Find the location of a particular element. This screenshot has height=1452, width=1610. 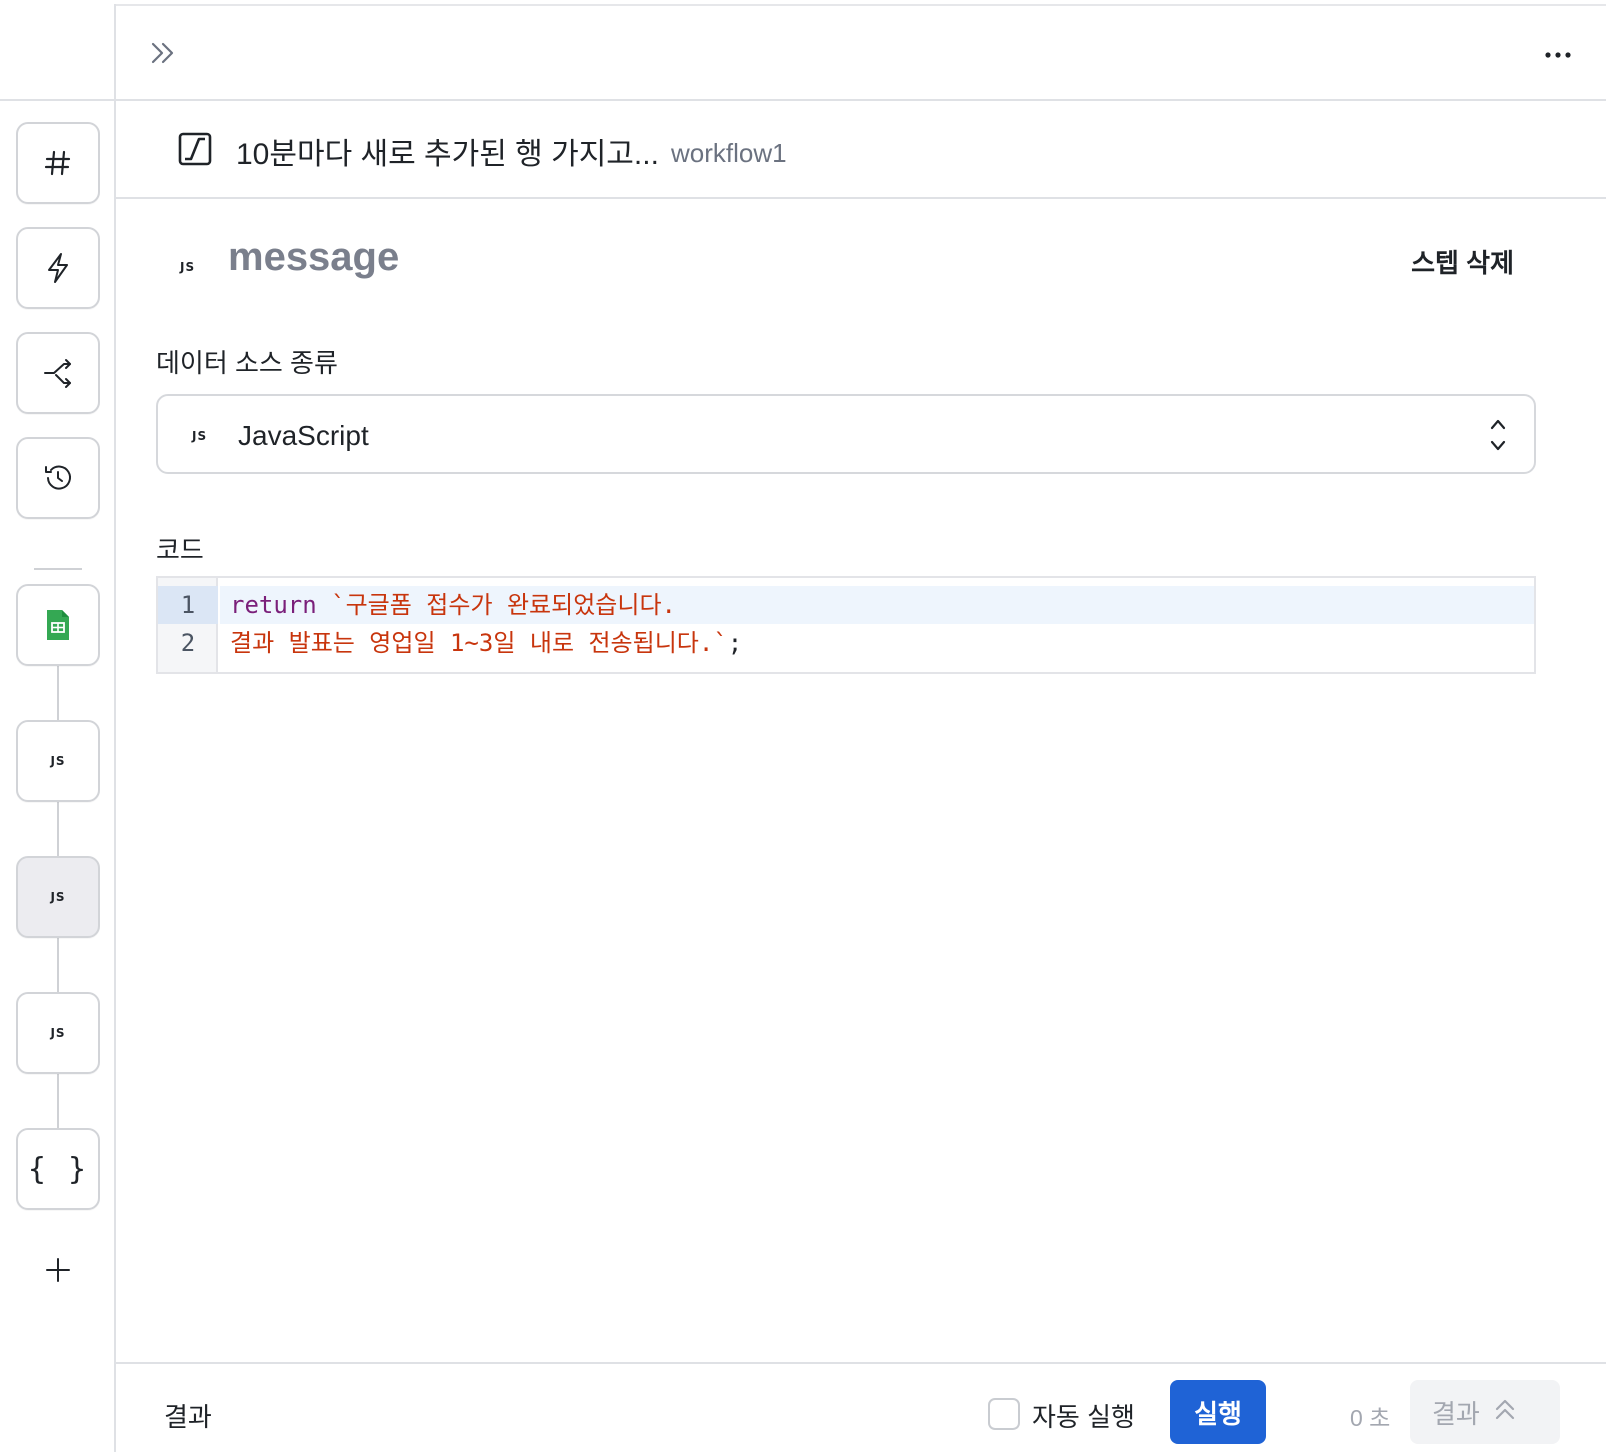

code-punctuation: ; is located at coordinates (735, 643).